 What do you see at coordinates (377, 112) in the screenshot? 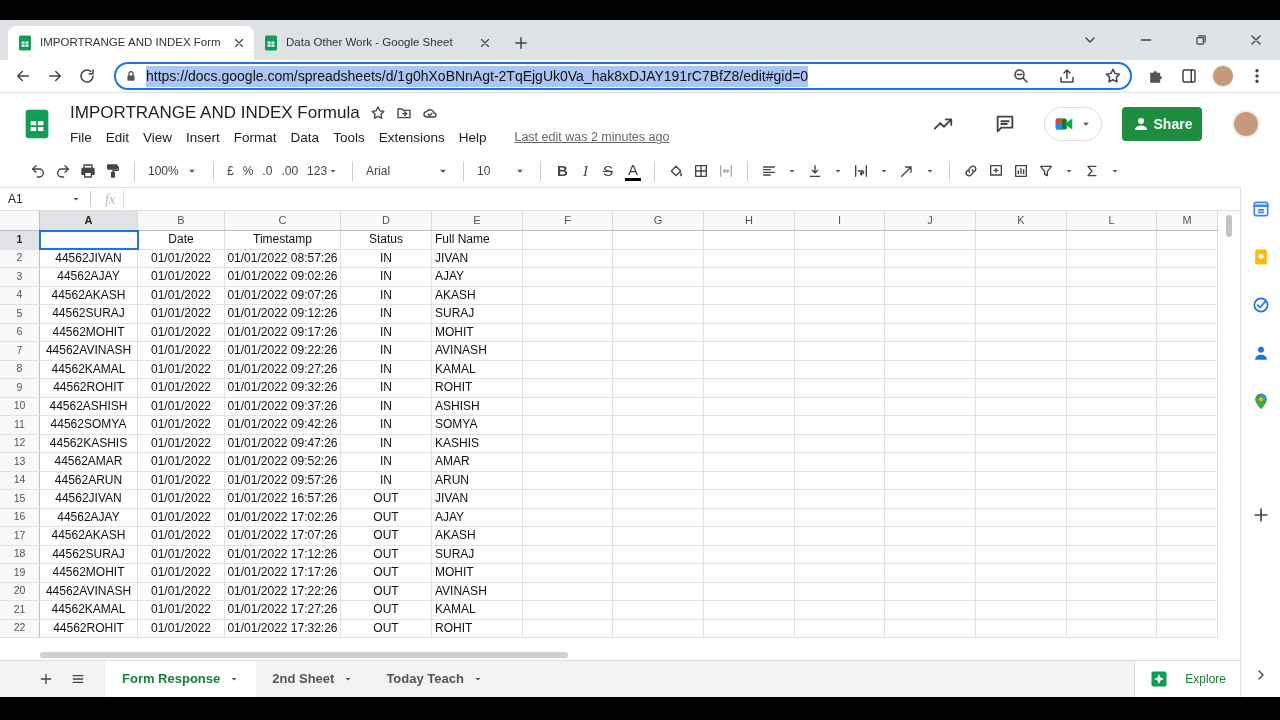
I see `star-icon` at bounding box center [377, 112].